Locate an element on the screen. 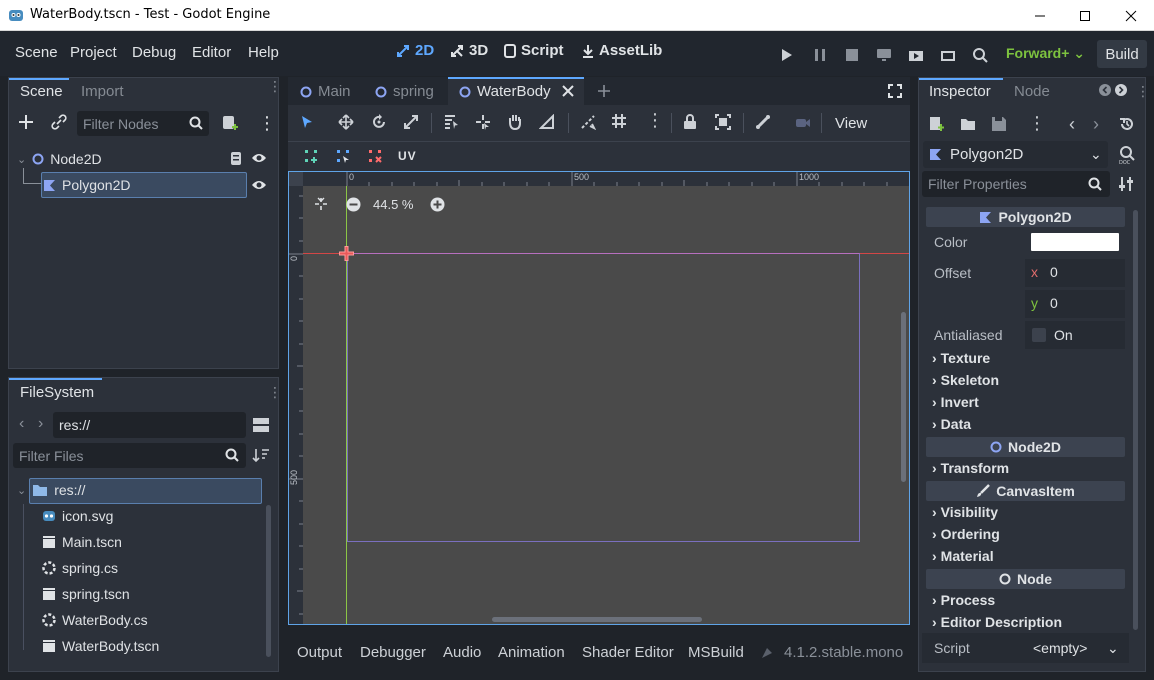 The height and width of the screenshot is (680, 1154). menu-debug: Debug is located at coordinates (154, 52).